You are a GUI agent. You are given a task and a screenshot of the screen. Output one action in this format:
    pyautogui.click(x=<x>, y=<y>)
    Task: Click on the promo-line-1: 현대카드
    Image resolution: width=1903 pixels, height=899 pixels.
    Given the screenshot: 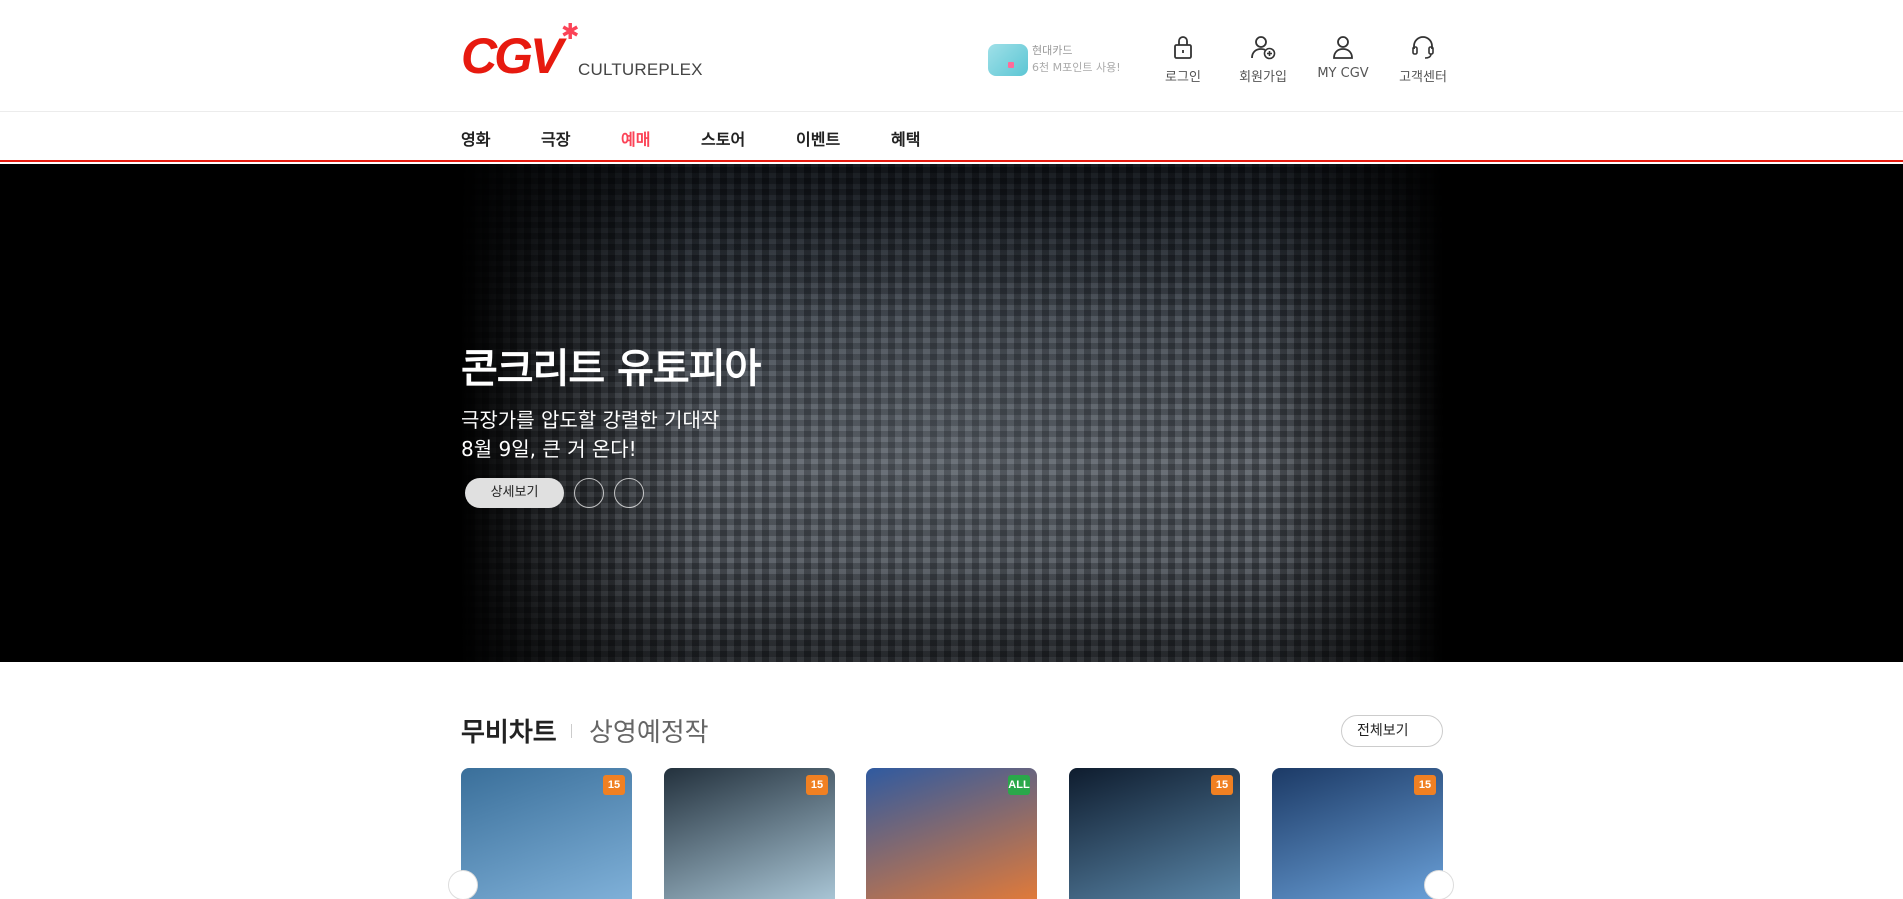 What is the action you would take?
    pyautogui.click(x=1052, y=50)
    